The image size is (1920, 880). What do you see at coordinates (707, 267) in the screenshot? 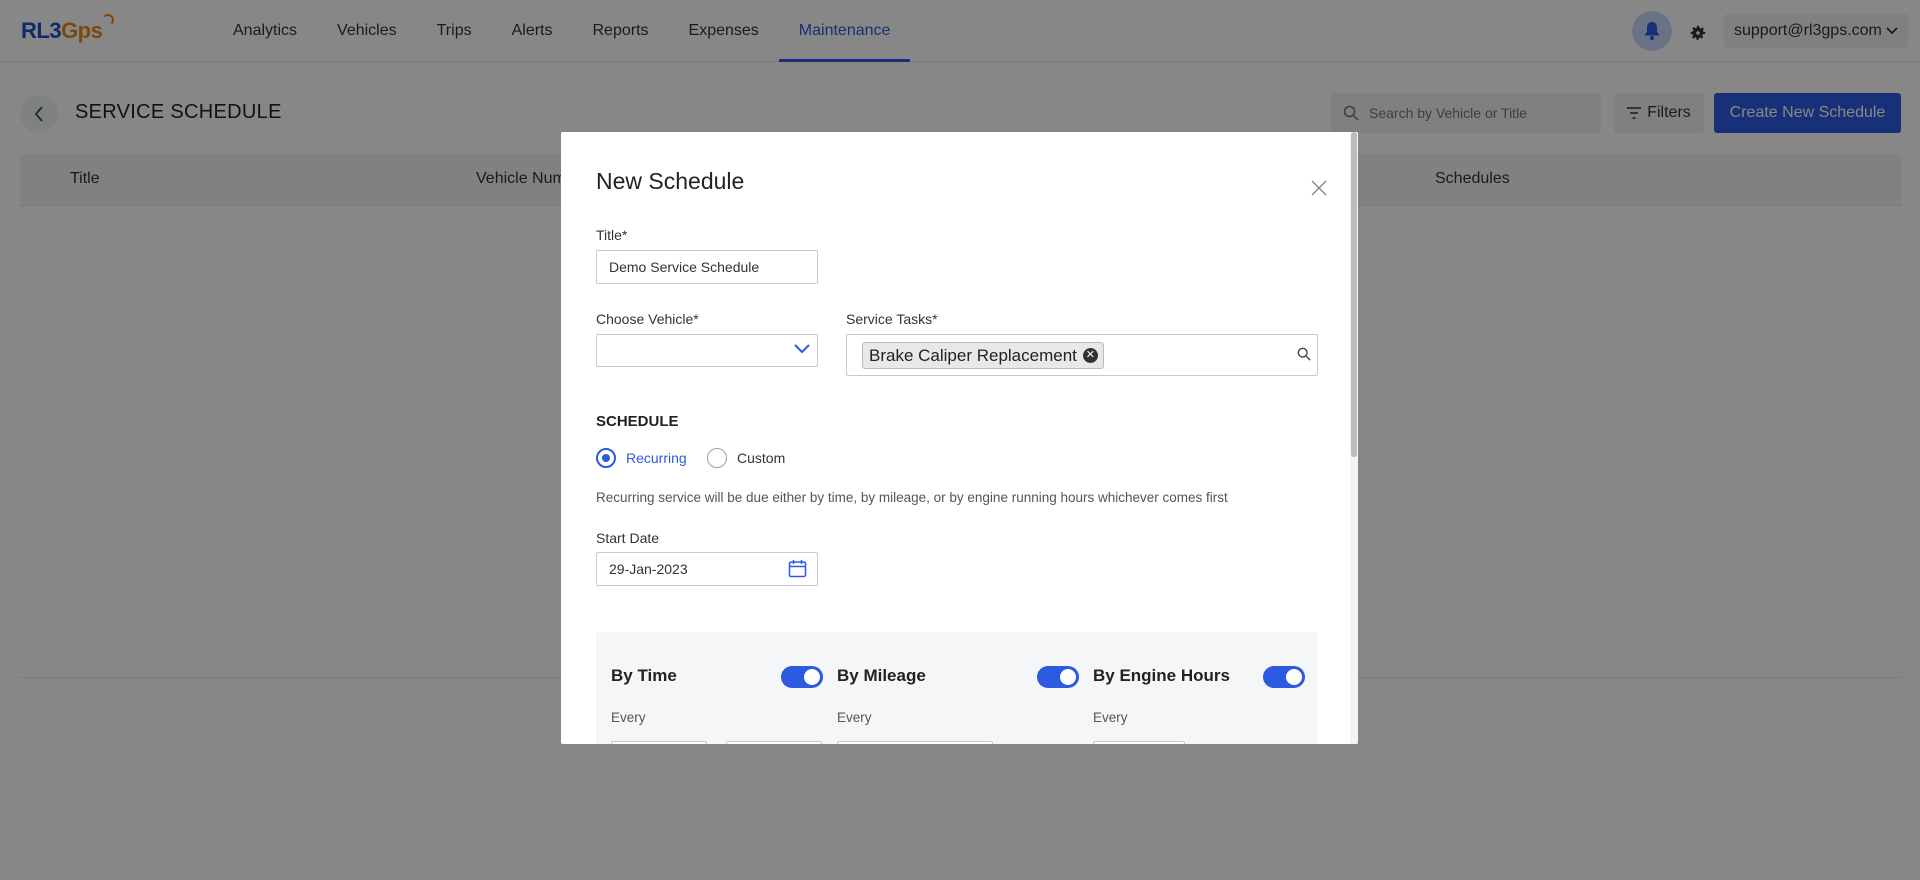
I see `title-input` at bounding box center [707, 267].